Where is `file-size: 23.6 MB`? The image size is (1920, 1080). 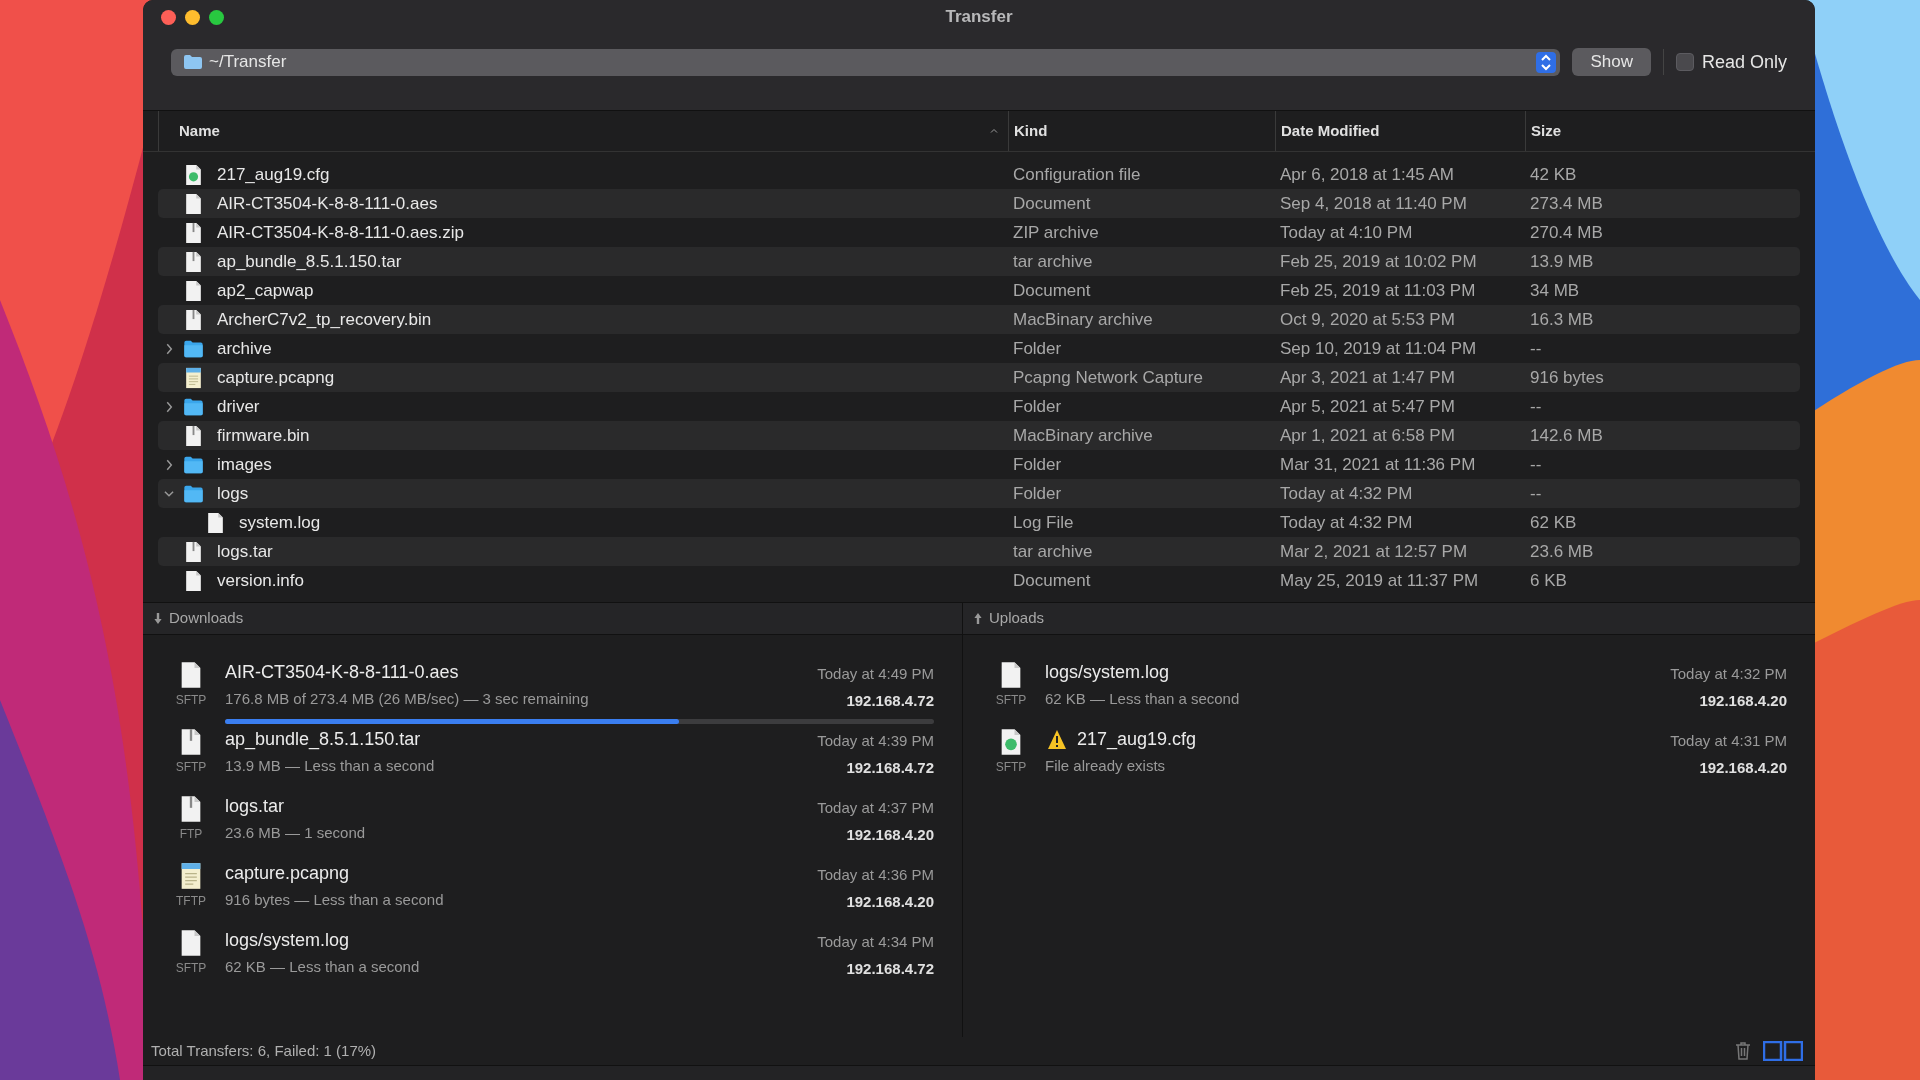 file-size: 23.6 MB is located at coordinates (1562, 551).